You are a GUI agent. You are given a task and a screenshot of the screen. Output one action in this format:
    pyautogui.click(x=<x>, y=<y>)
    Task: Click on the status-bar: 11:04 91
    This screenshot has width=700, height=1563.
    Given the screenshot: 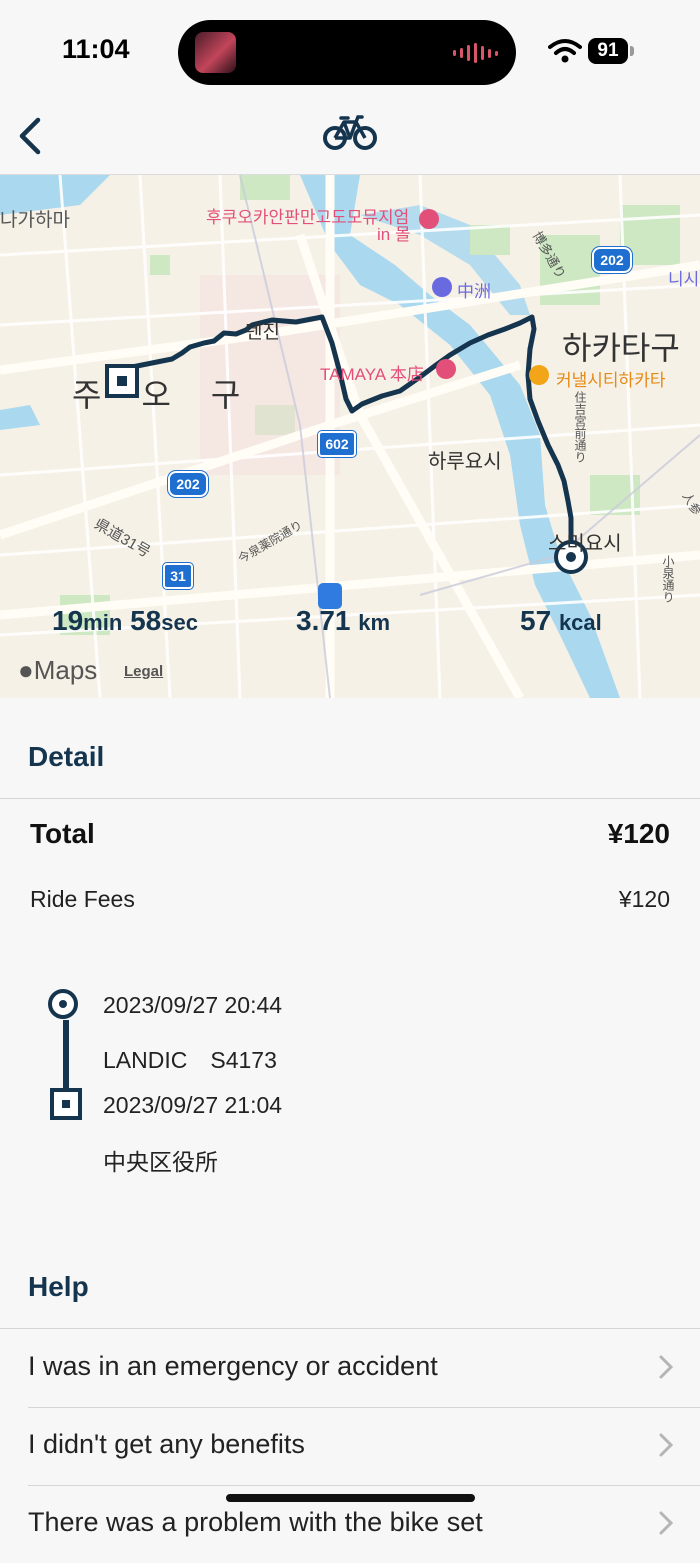 What is the action you would take?
    pyautogui.click(x=350, y=50)
    